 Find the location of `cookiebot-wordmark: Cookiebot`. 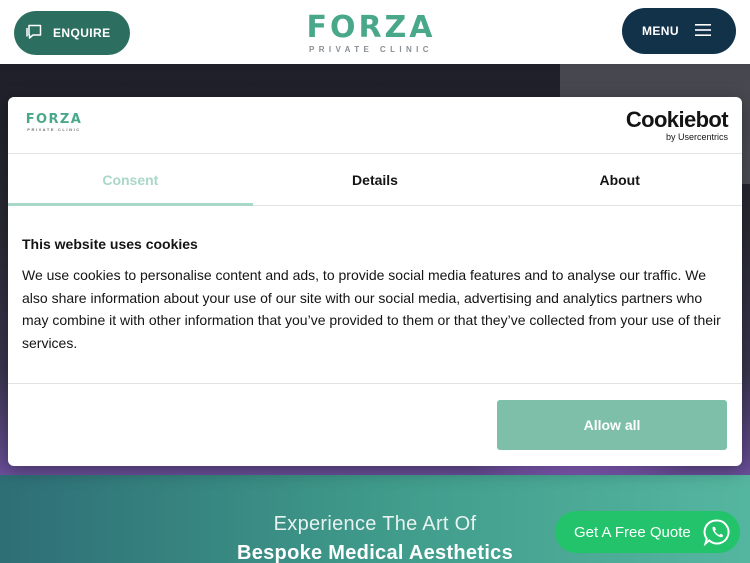

cookiebot-wordmark: Cookiebot is located at coordinates (677, 119).